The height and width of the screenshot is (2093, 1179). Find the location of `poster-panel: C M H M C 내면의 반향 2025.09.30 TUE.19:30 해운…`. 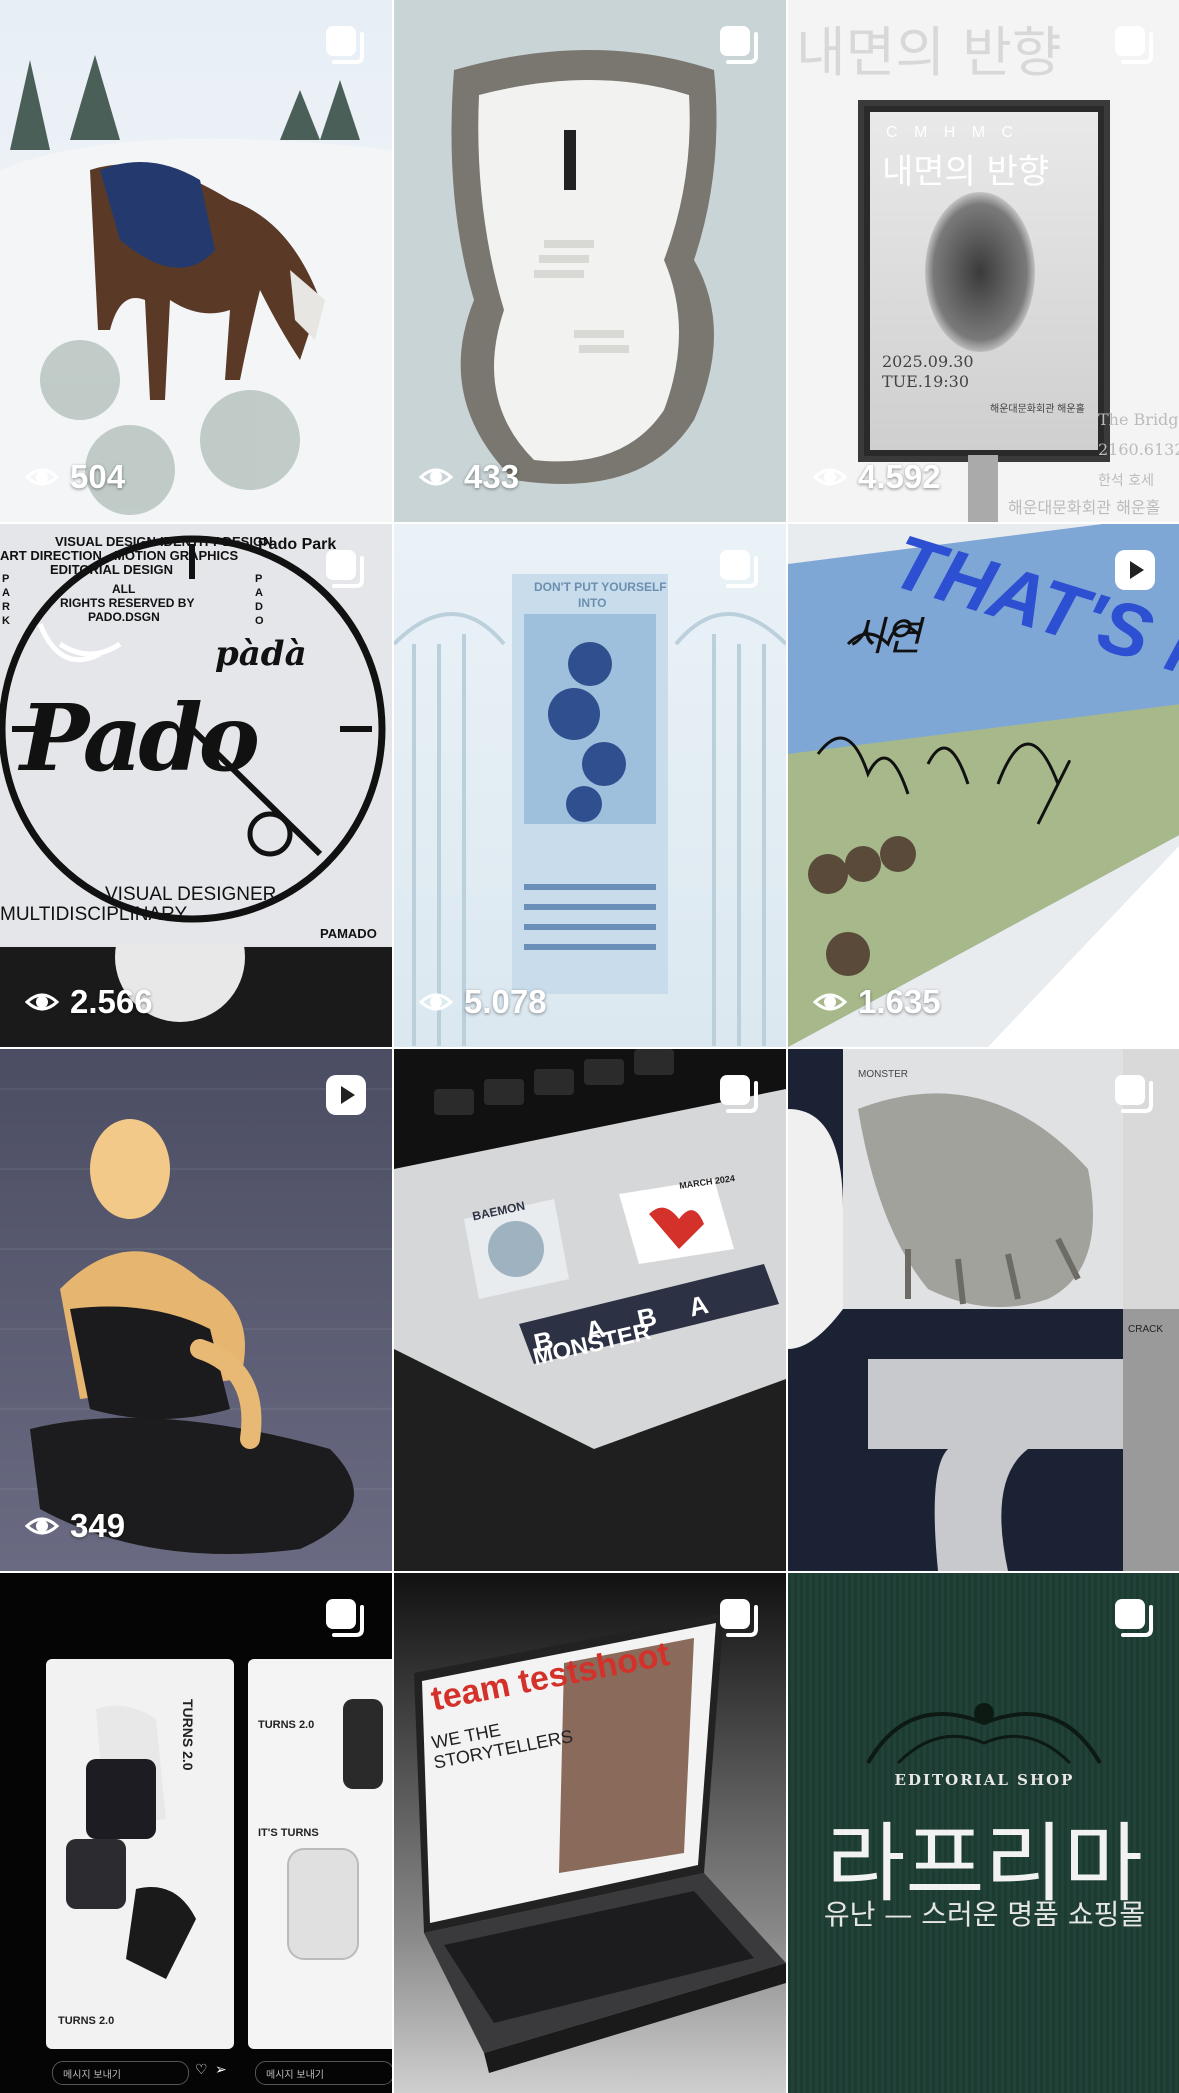

poster-panel: C M H M C 내면의 반향 2025.09.30 TUE.19:30 해운… is located at coordinates (984, 281).